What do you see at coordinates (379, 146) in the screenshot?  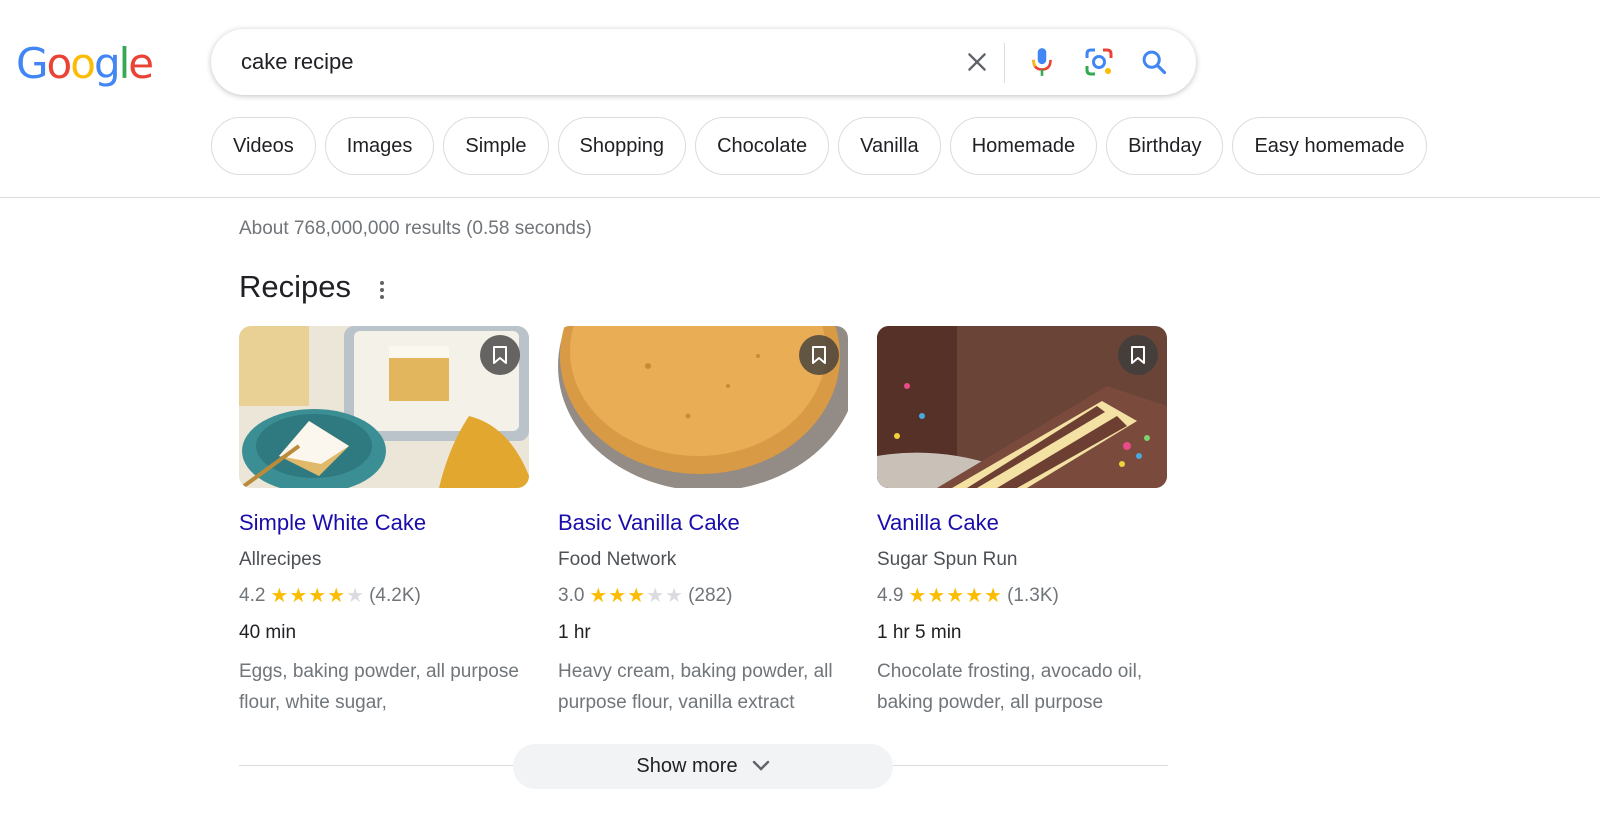 I see `chip-images: Images` at bounding box center [379, 146].